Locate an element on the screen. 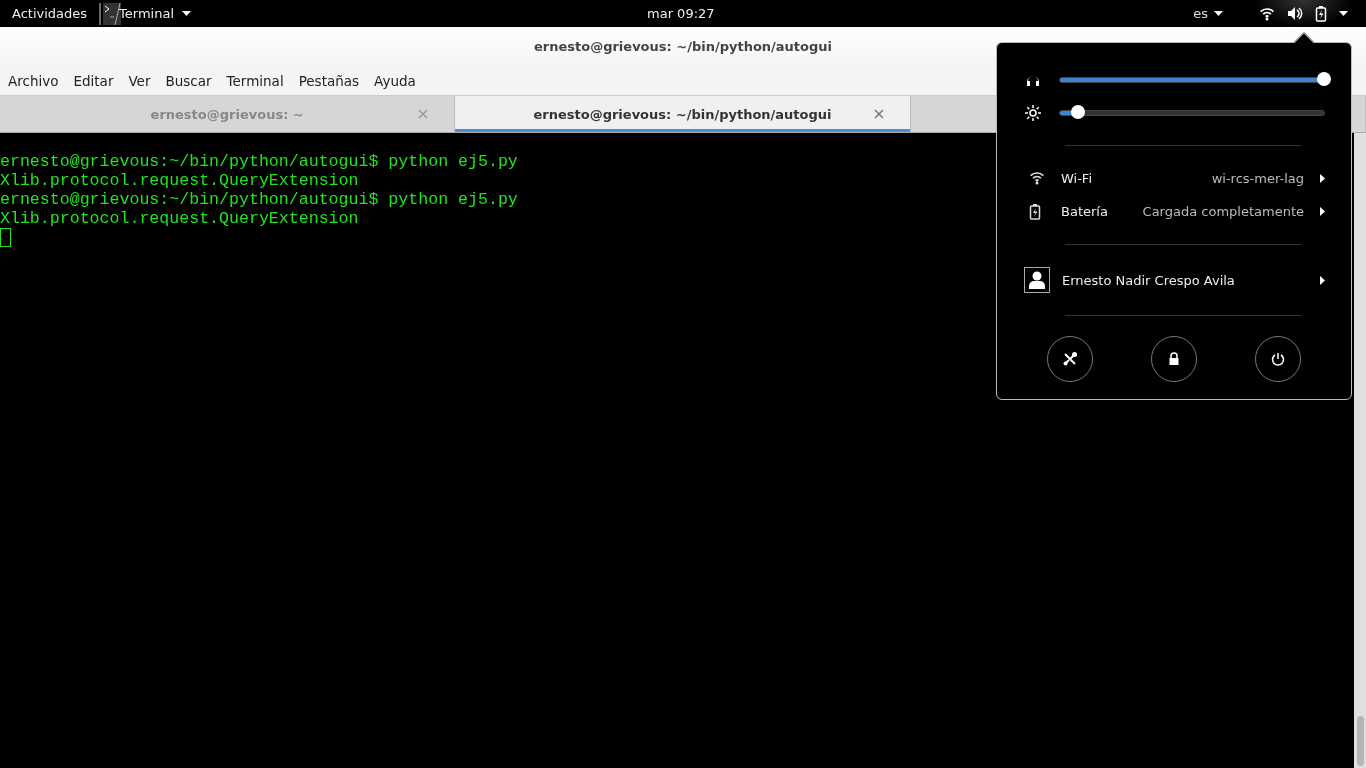 The height and width of the screenshot is (768, 1366). clock: mar 09:27 is located at coordinates (681, 13).